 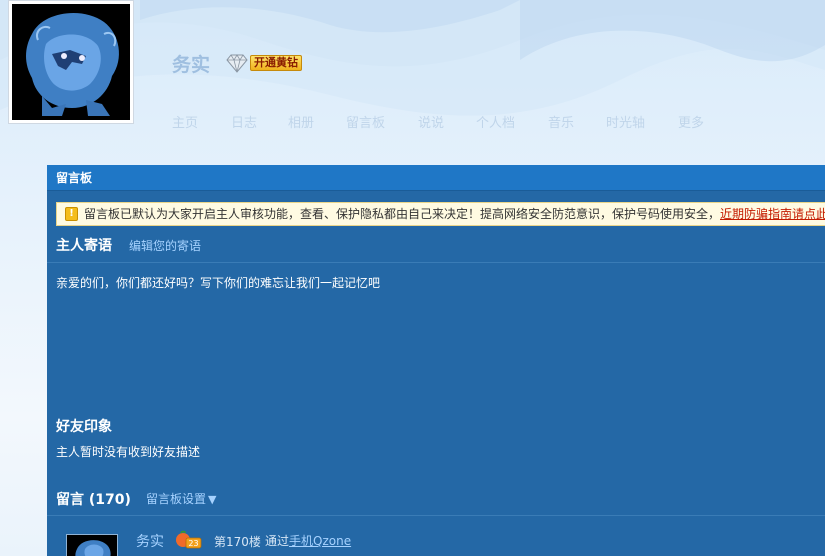 I want to click on level-badge-icon: 23, so click(x=188, y=540).